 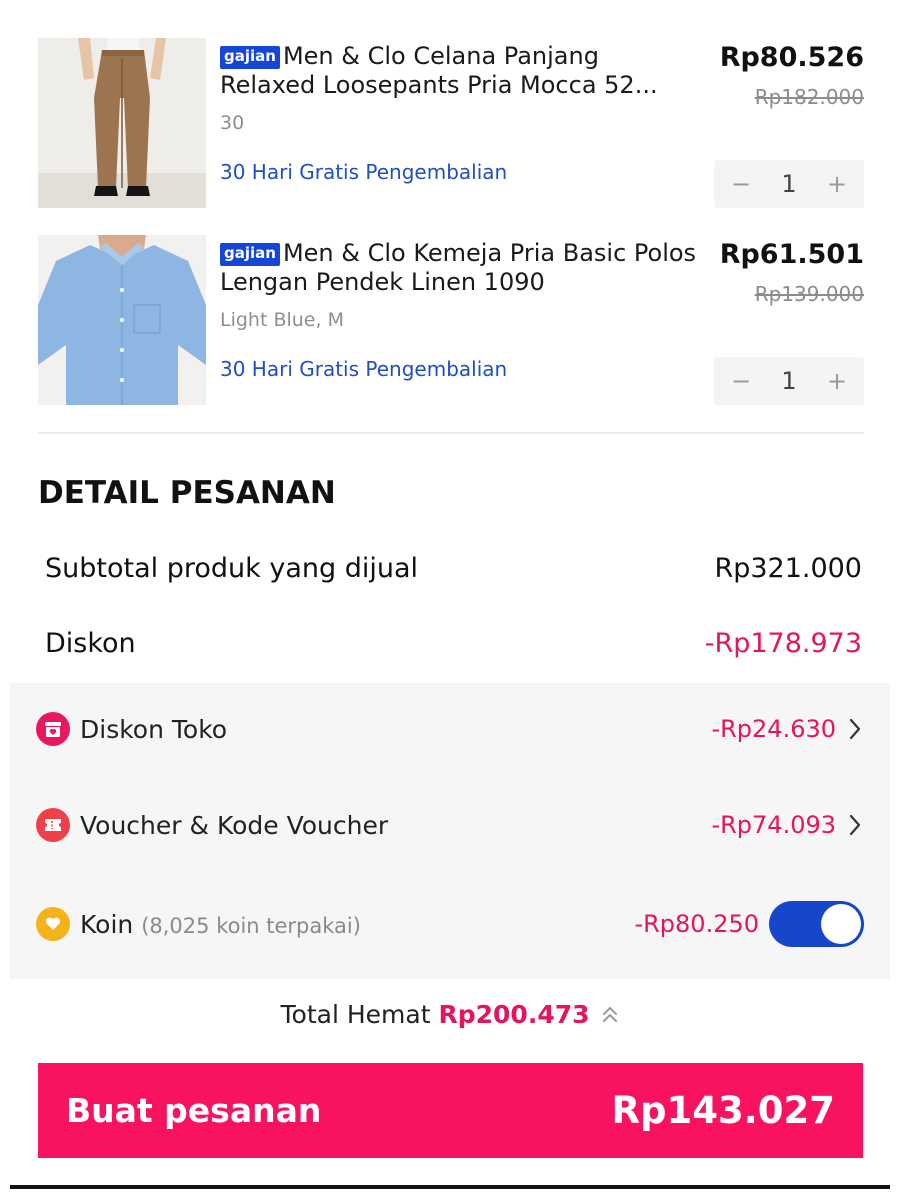 What do you see at coordinates (514, 1014) in the screenshot?
I see `total-savings-value: Rp200.473` at bounding box center [514, 1014].